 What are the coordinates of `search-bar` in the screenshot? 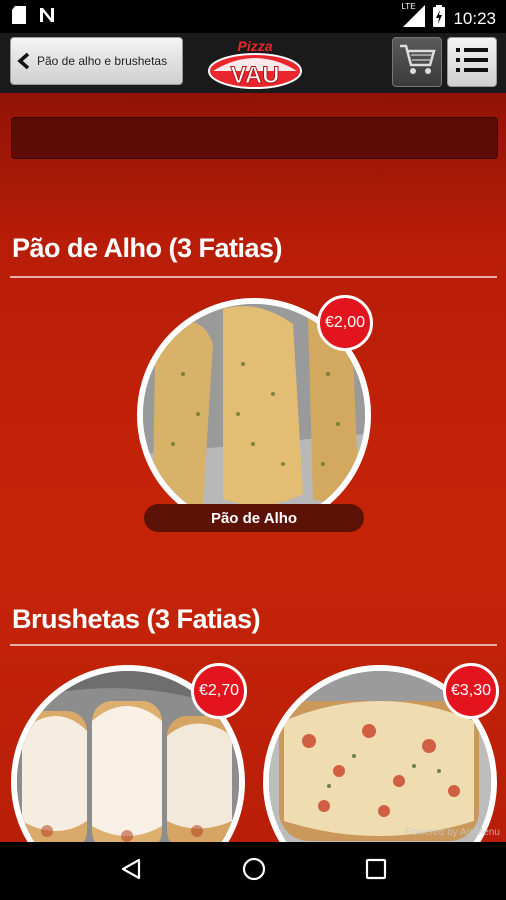 It's located at (254, 138).